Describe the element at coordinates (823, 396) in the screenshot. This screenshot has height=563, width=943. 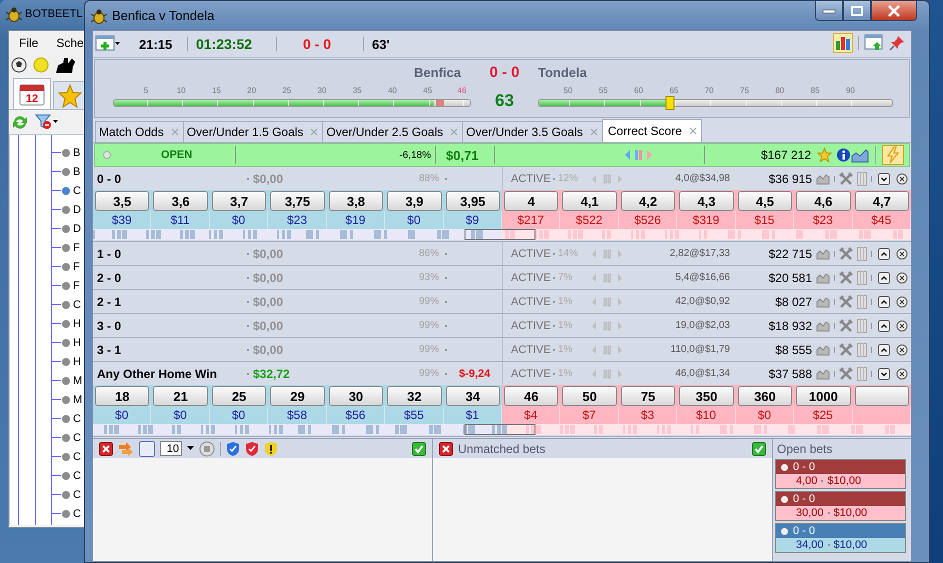
I see `price-button: 1000` at that location.